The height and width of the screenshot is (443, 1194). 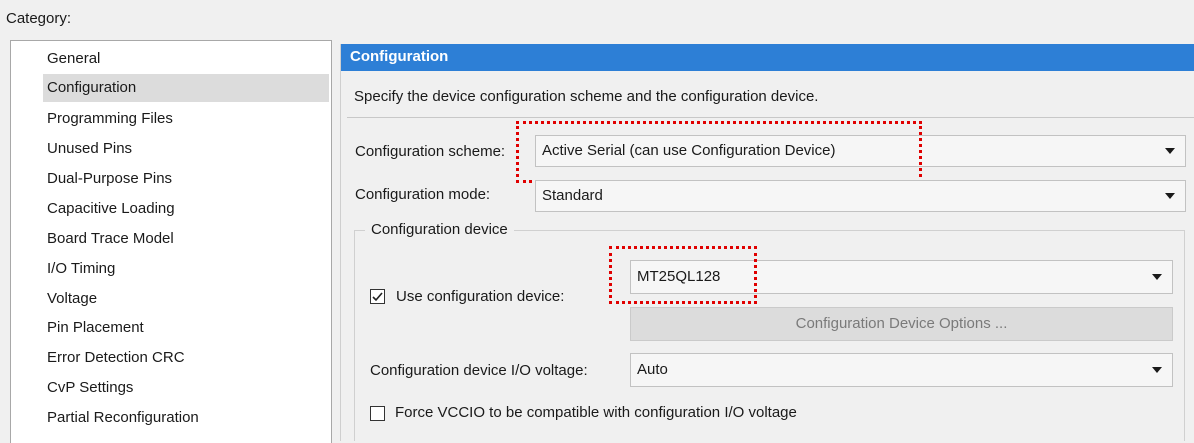 What do you see at coordinates (572, 195) in the screenshot?
I see `configuration-mode-value: Standard` at bounding box center [572, 195].